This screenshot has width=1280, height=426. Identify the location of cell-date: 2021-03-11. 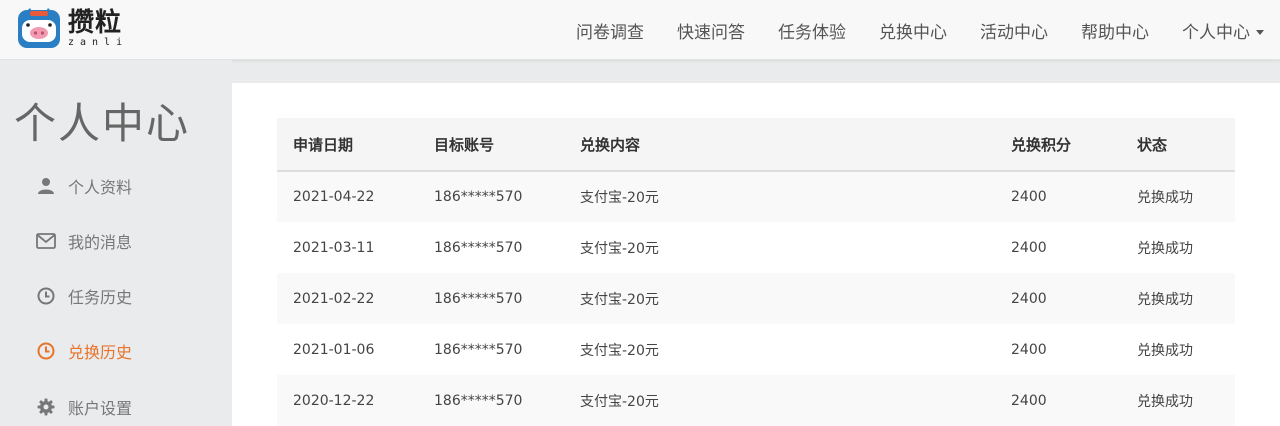
(347, 247).